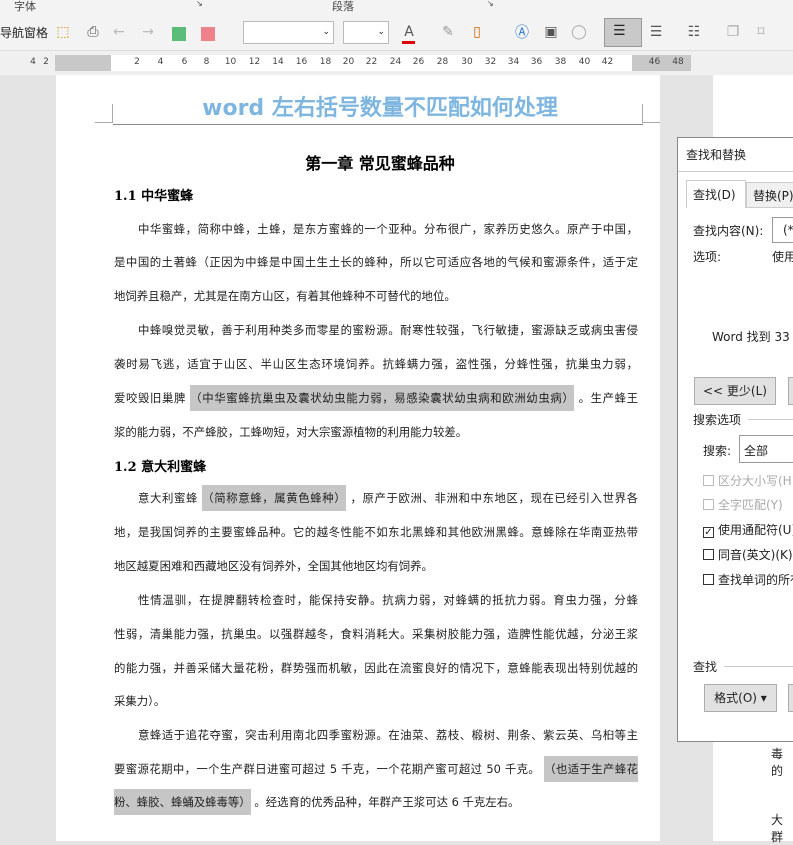 This screenshot has width=793, height=845. I want to click on group-font-label: 字体, so click(25, 6).